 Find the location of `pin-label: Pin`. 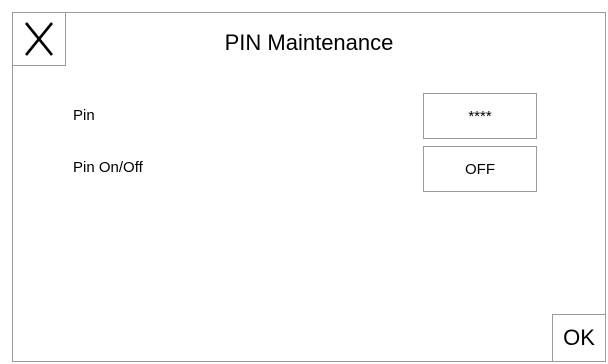

pin-label: Pin is located at coordinates (84, 115).